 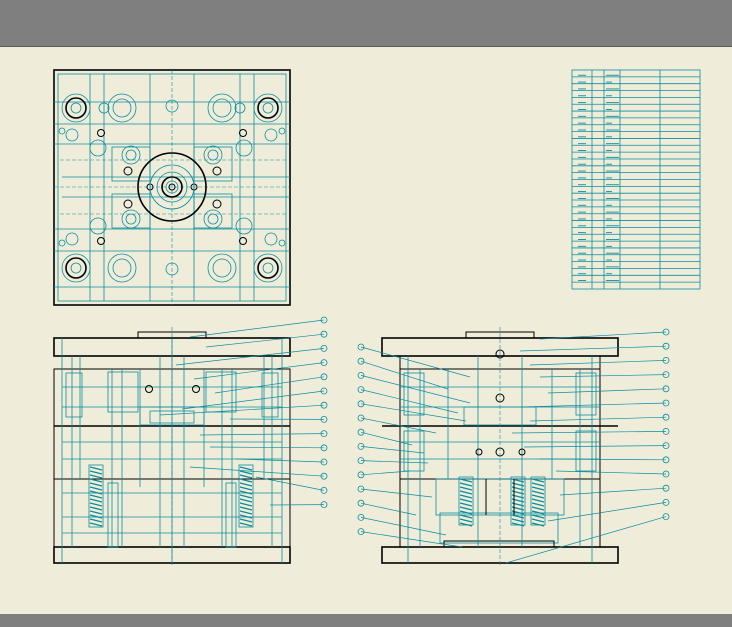 I want to click on top-plan-view, so click(x=172, y=187).